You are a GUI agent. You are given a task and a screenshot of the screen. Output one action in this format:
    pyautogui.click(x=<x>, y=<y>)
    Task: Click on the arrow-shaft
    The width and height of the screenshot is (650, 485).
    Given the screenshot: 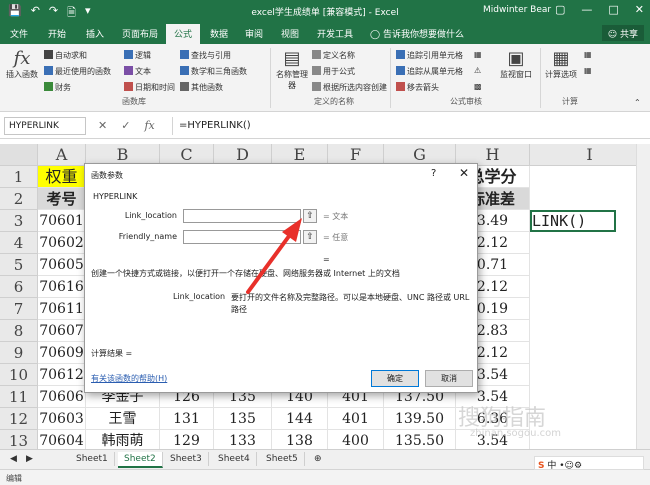 What is the action you would take?
    pyautogui.click(x=270, y=262)
    